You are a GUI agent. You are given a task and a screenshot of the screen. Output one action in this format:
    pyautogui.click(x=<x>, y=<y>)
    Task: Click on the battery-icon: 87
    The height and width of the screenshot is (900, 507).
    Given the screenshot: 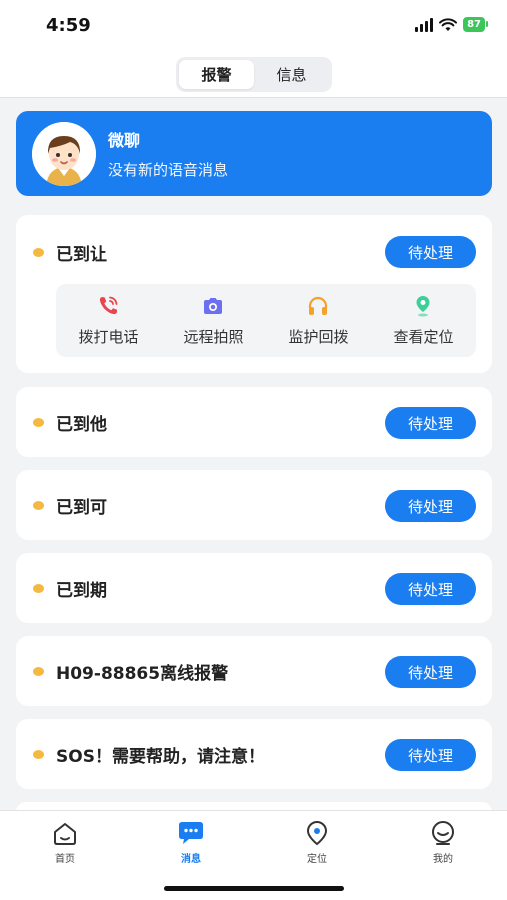 What is the action you would take?
    pyautogui.click(x=475, y=24)
    